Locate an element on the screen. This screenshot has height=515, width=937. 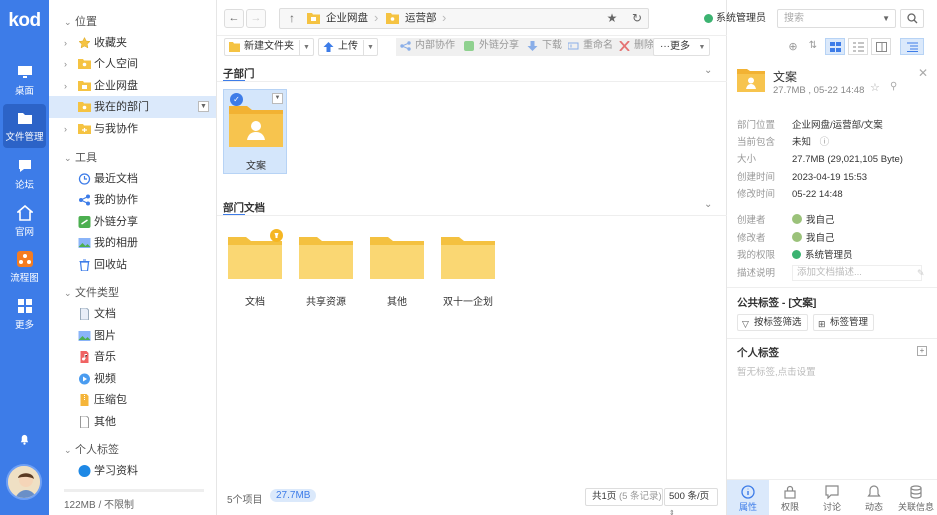
tree-section-file-types: ⌄ 文件类型 is located at coordinates (132, 293).